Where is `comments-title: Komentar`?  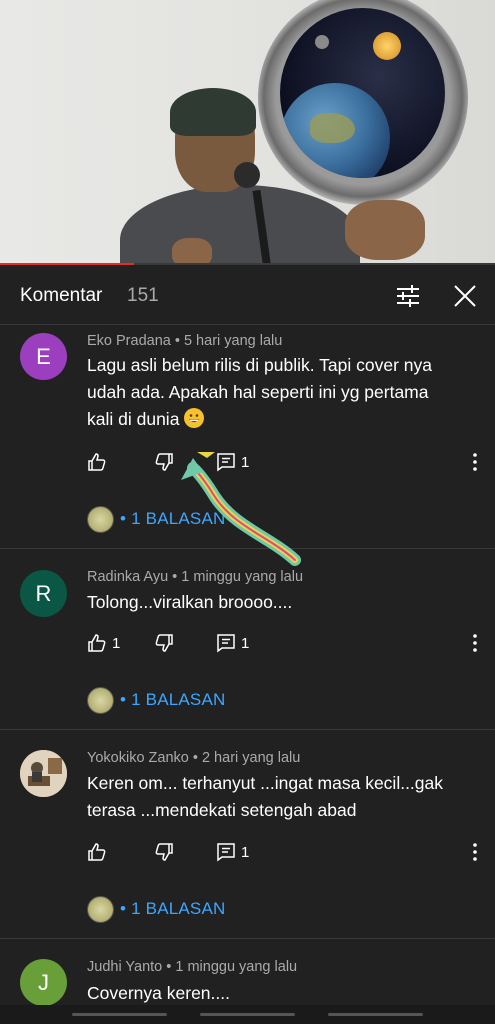 comments-title: Komentar is located at coordinates (61, 295).